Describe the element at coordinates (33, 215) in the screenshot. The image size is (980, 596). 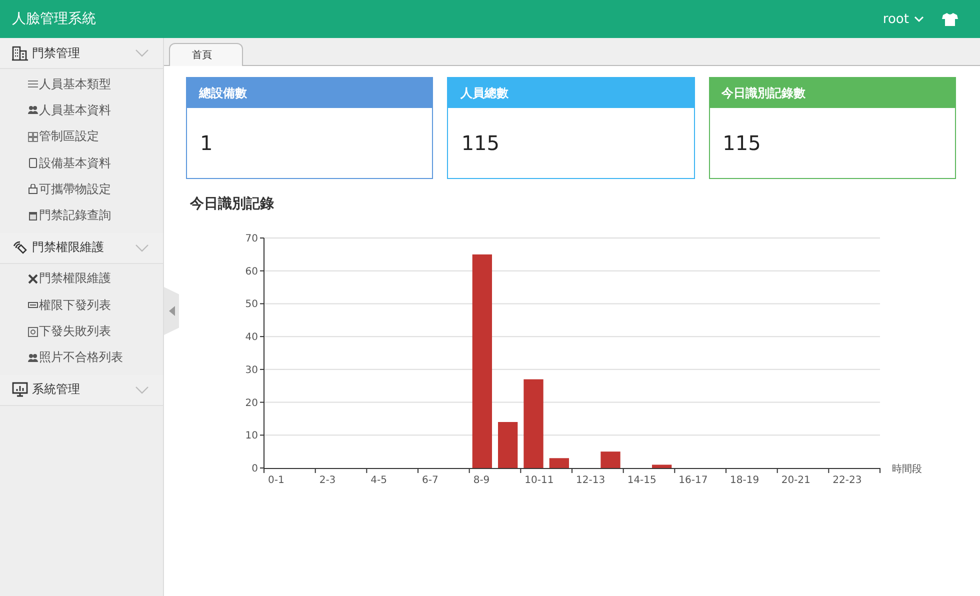
I see `calendar-icon` at that location.